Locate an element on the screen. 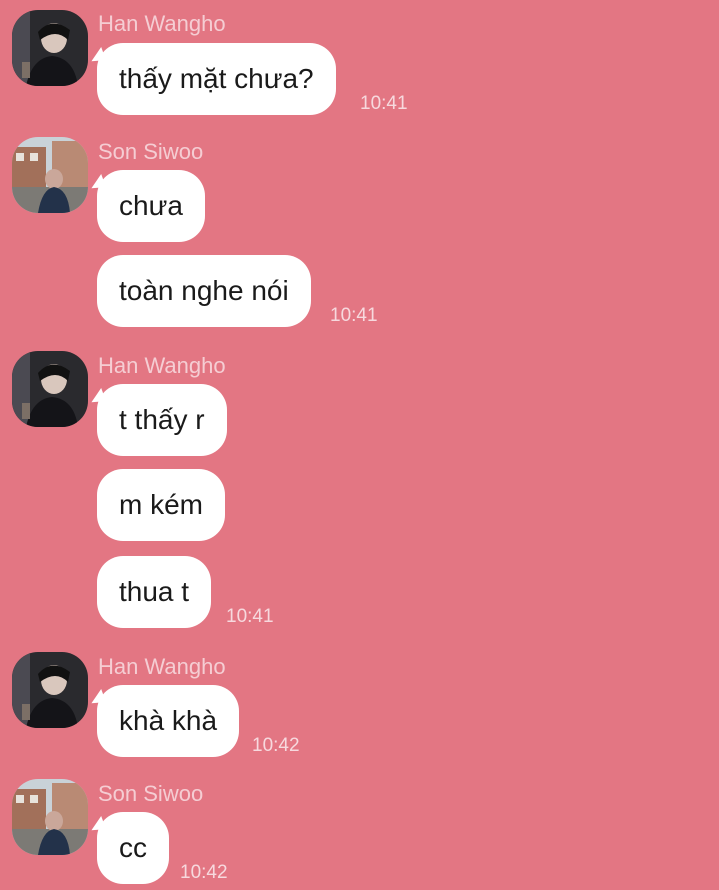 Image resolution: width=719 pixels, height=890 pixels. message-bubble: m kém is located at coordinates (161, 505).